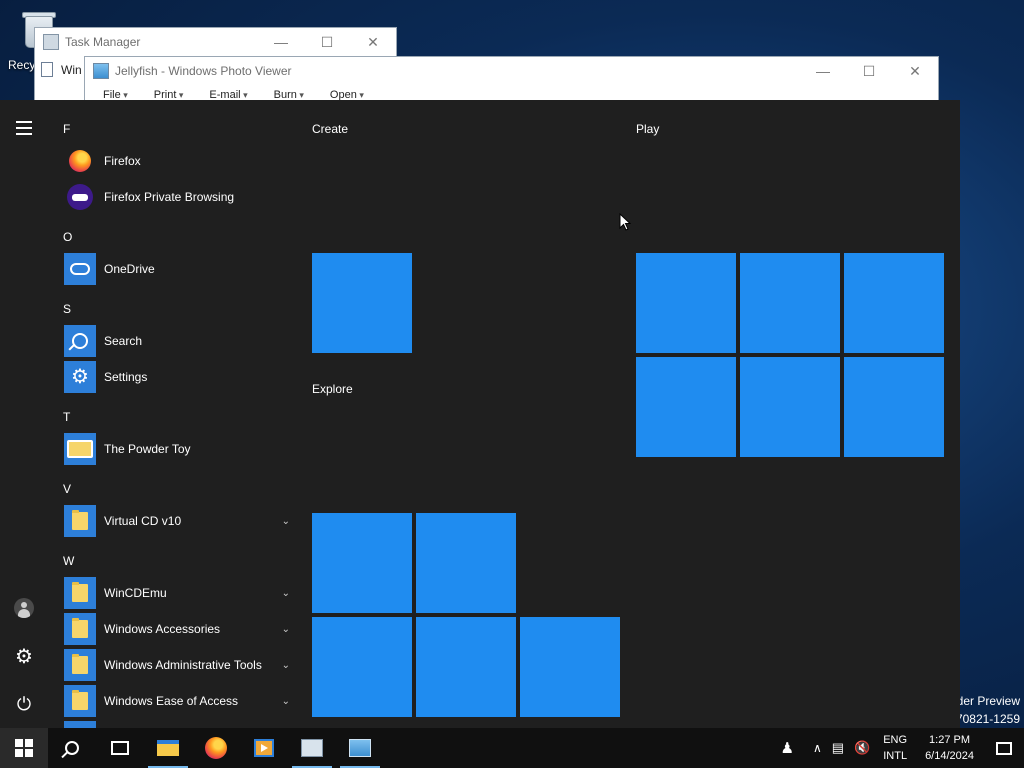 This screenshot has width=1024, height=768. What do you see at coordinates (24, 608) in the screenshot?
I see `user-account-icon` at bounding box center [24, 608].